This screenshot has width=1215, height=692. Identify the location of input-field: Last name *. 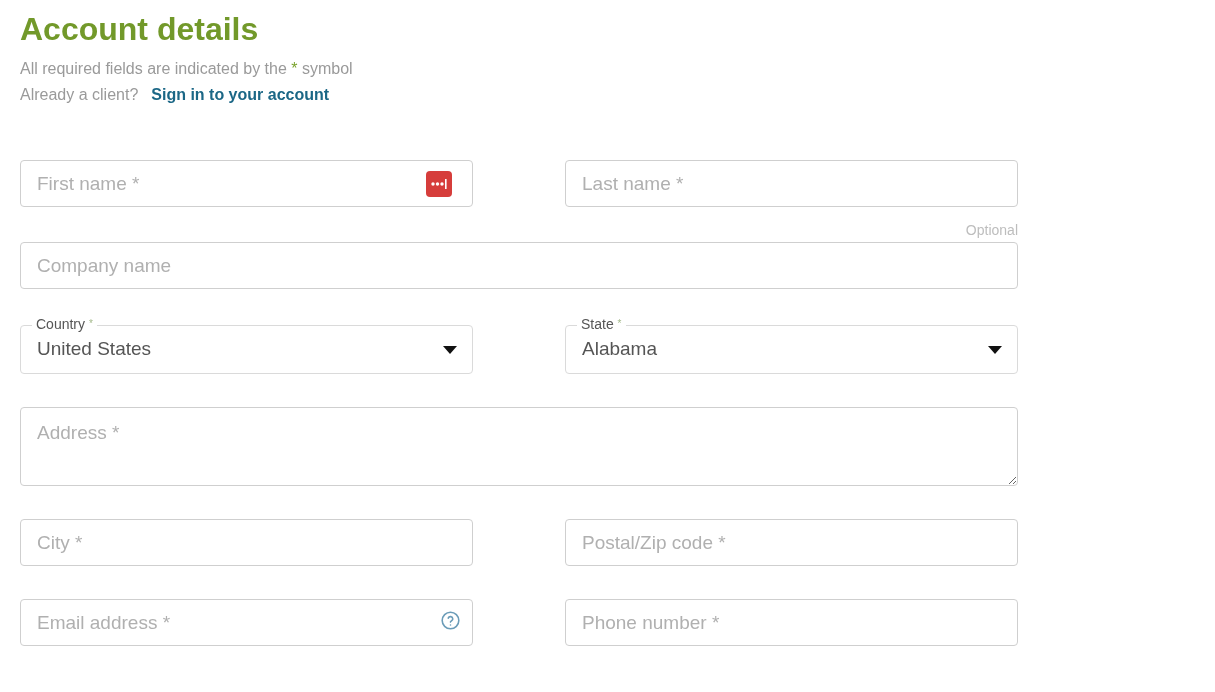
(791, 183).